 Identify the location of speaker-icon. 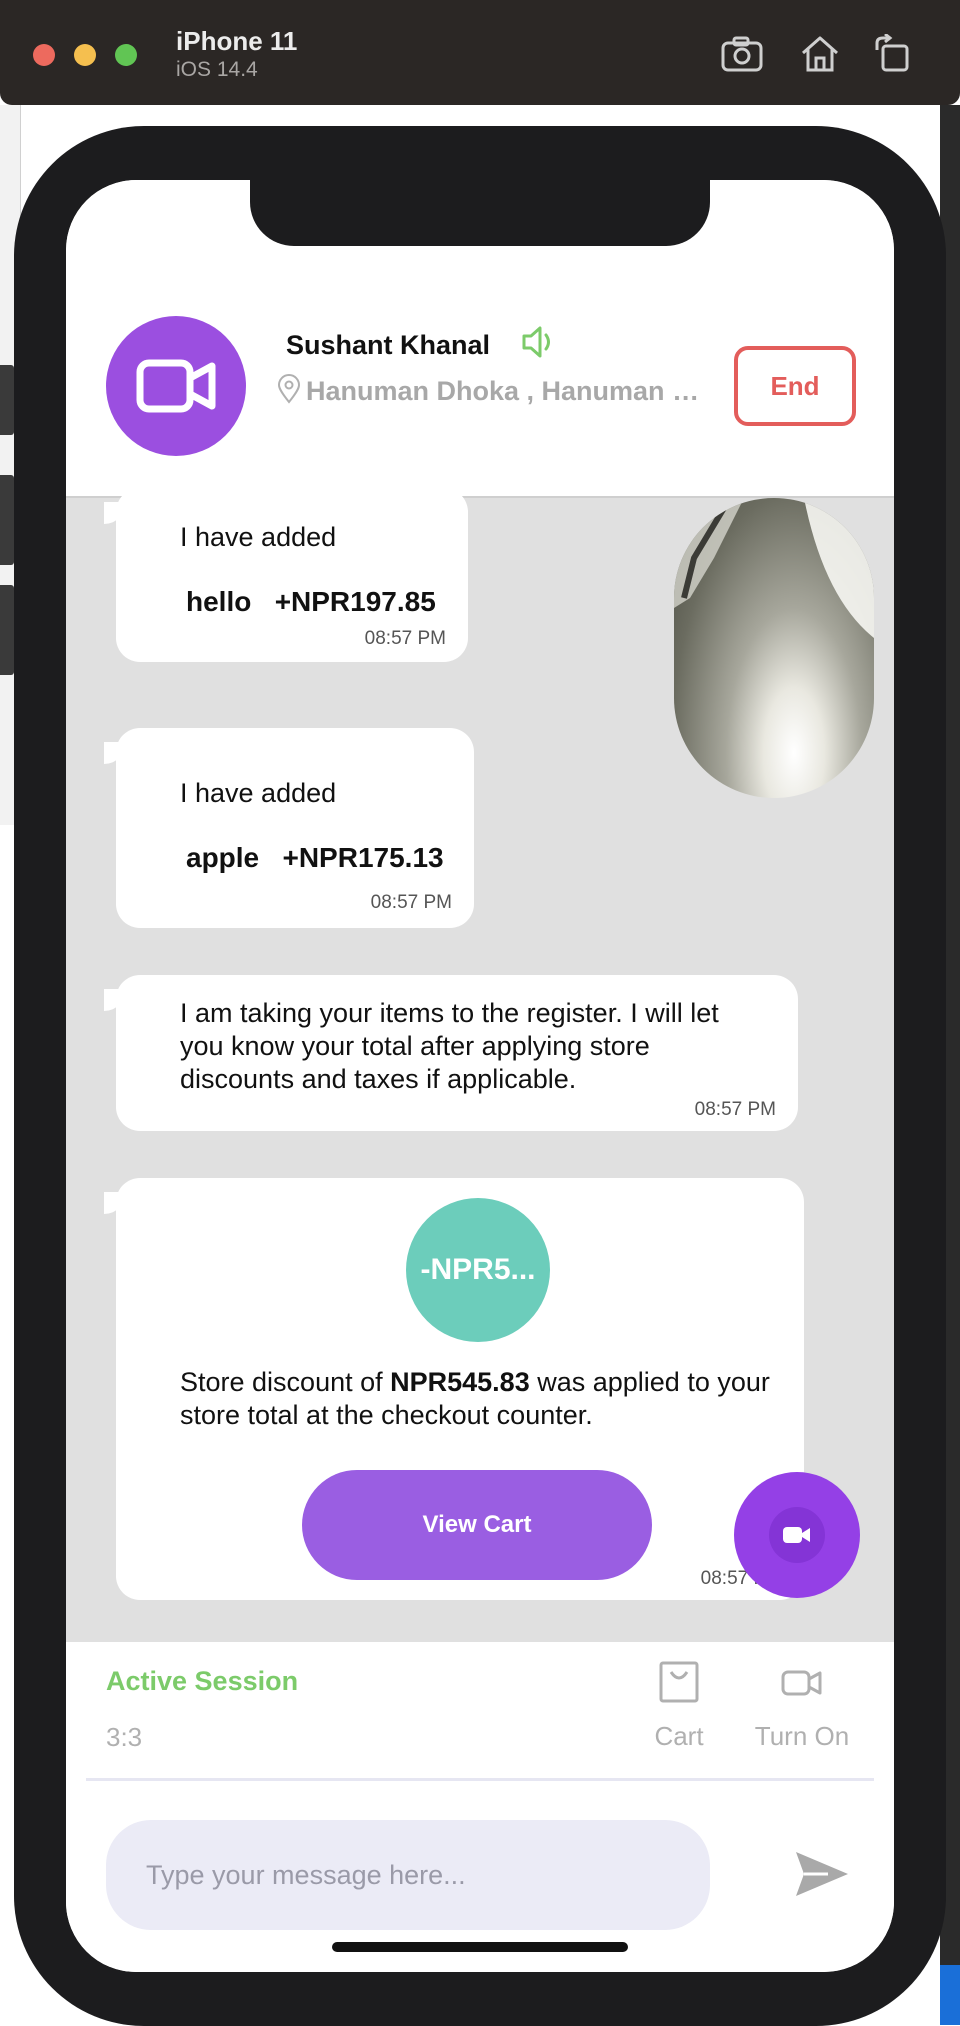
(540, 342).